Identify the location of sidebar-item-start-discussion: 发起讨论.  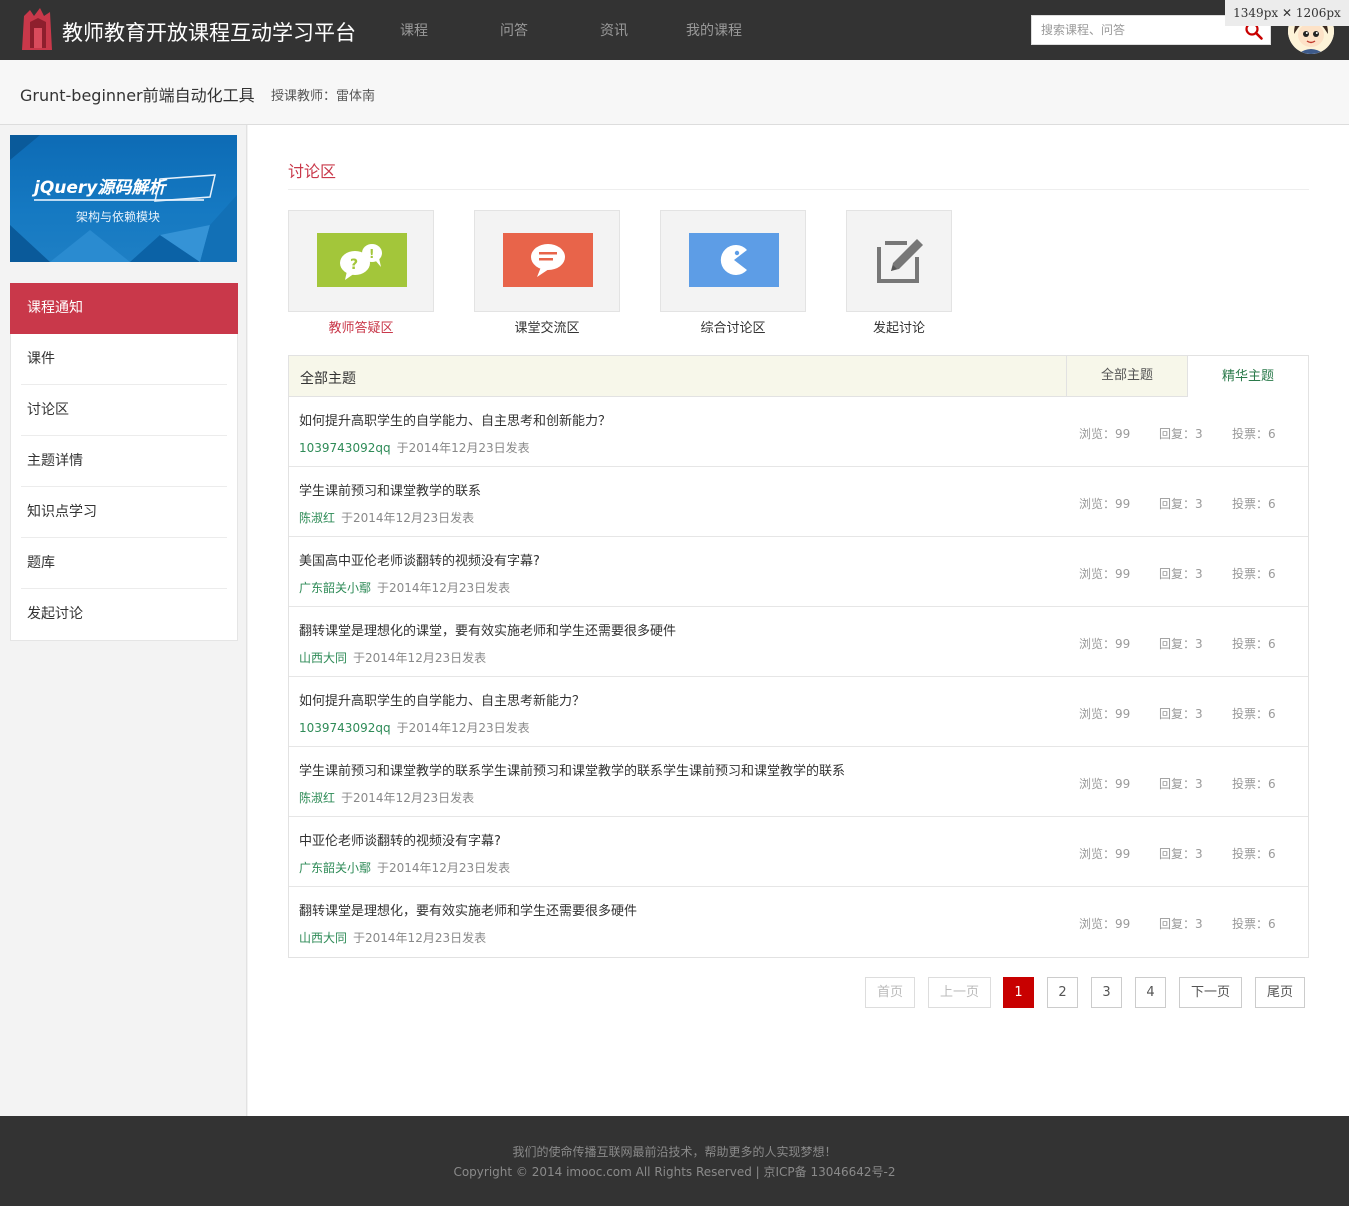
(124, 614).